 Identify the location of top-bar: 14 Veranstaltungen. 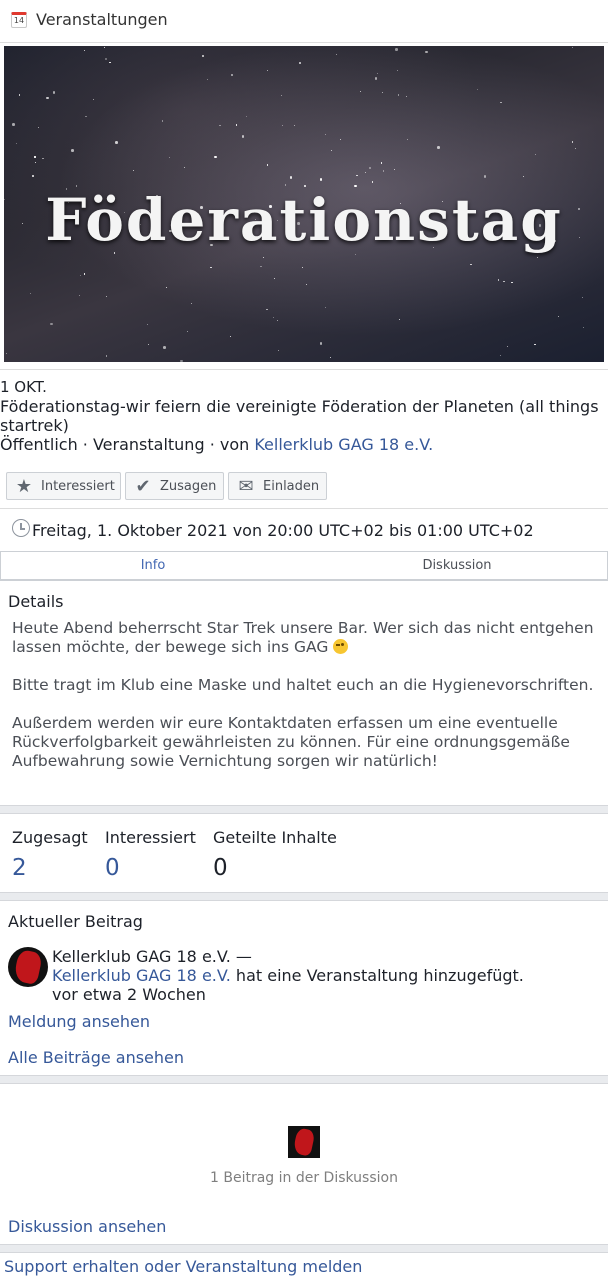
(304, 21).